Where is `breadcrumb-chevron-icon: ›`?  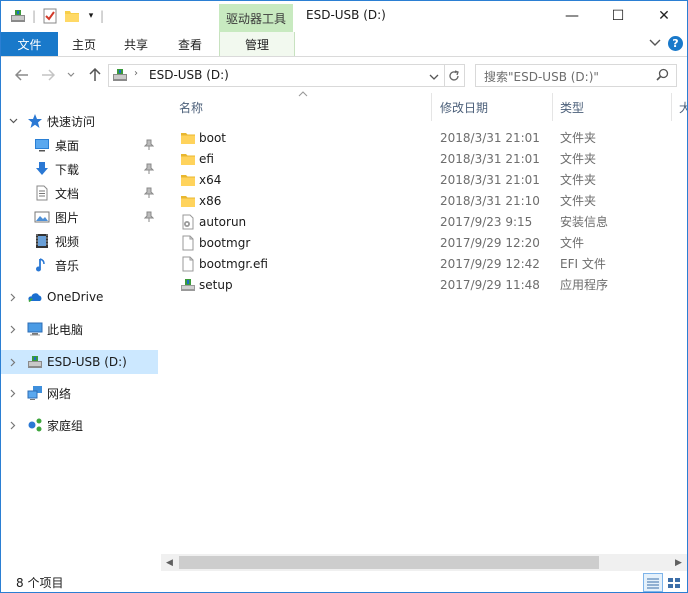 breadcrumb-chevron-icon: › is located at coordinates (136, 73).